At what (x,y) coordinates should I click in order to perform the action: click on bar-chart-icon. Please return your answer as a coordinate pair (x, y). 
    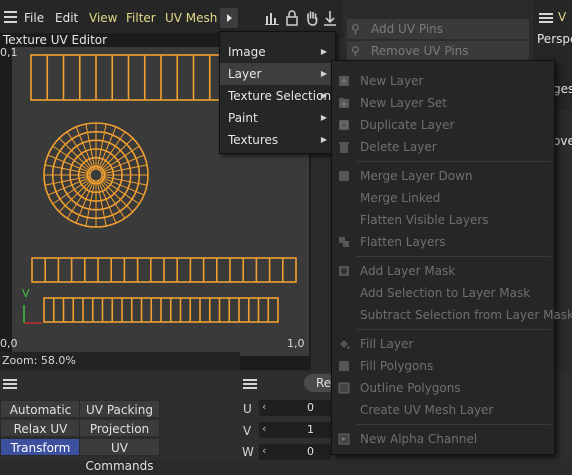
    Looking at the image, I should click on (272, 18).